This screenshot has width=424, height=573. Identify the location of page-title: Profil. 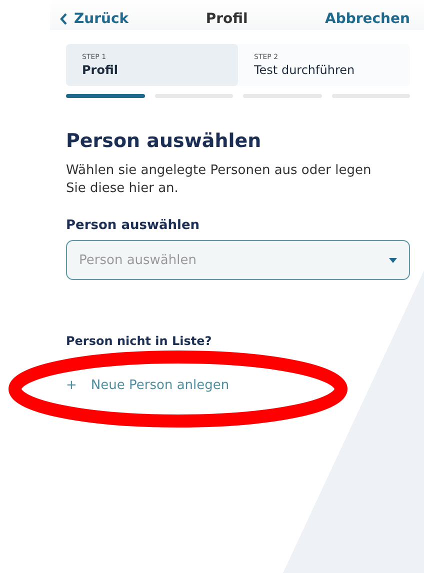
(227, 19).